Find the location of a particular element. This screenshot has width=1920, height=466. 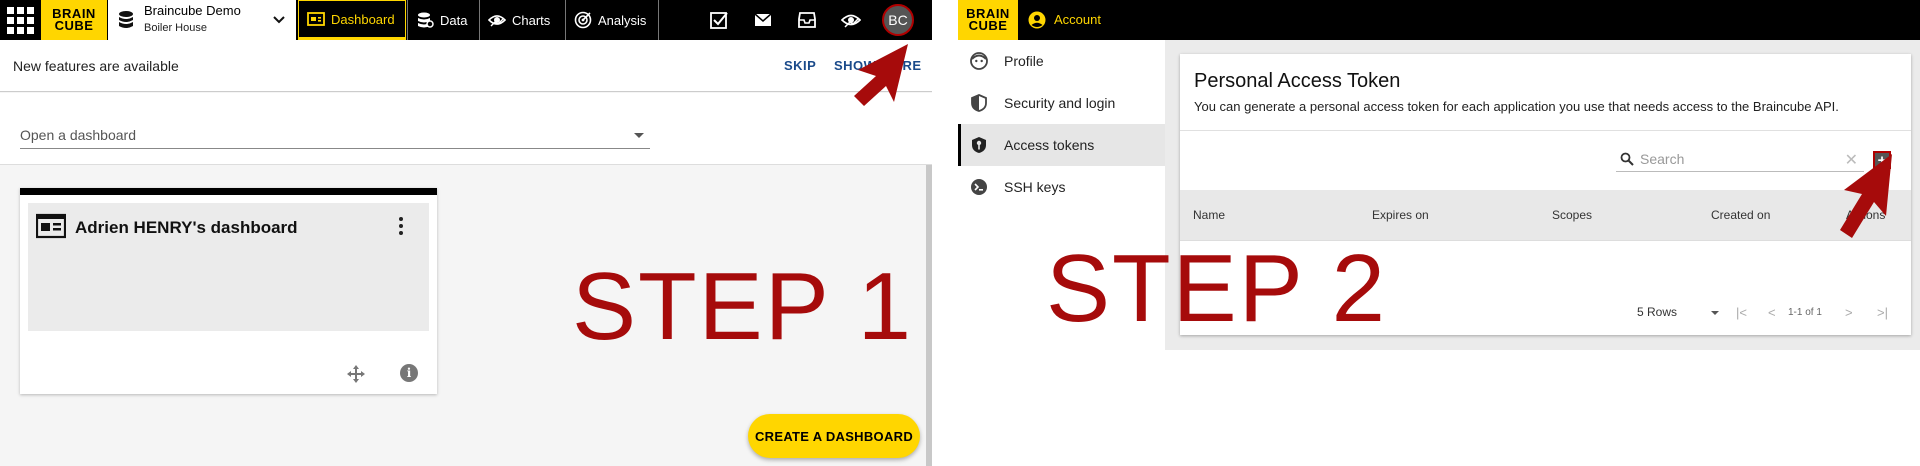

top-app-bar: BRAIN CUBE Account is located at coordinates (1439, 20).